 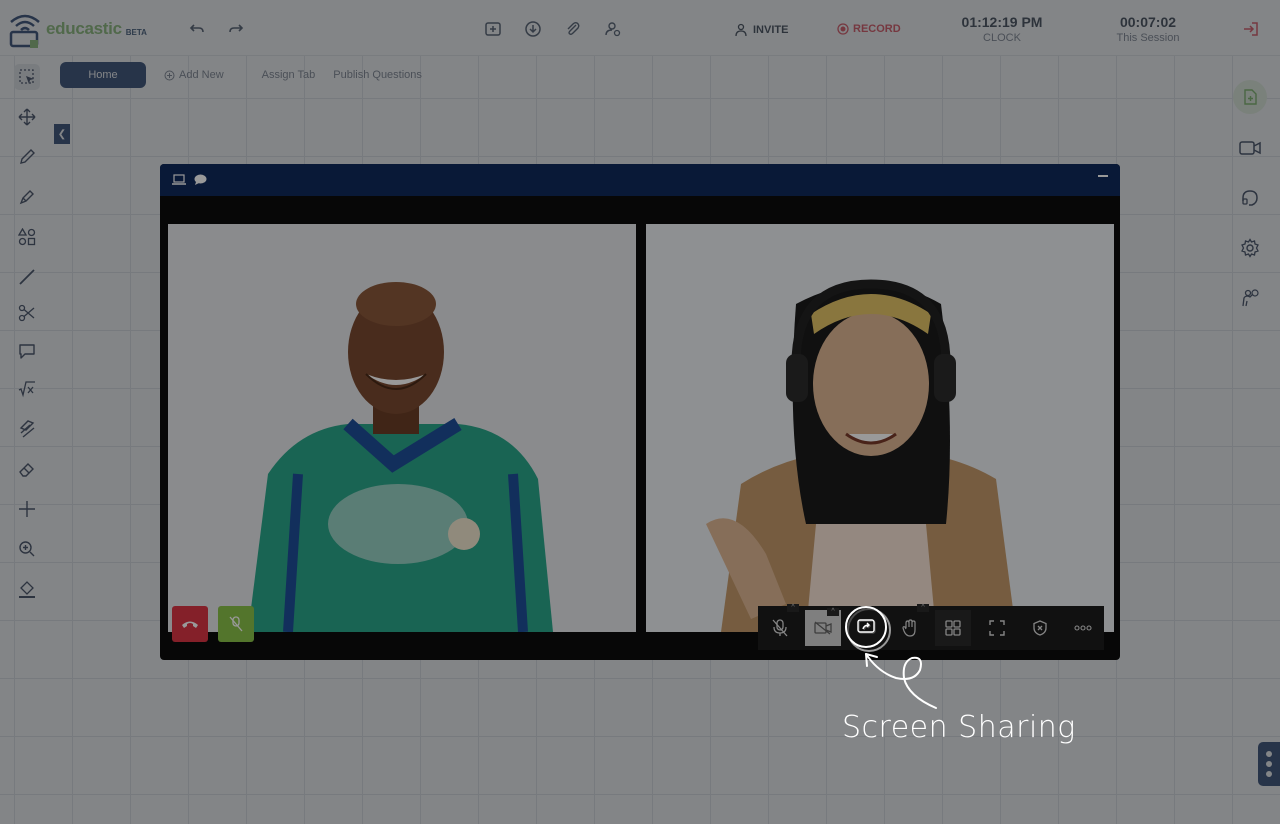 I want to click on add-page-icon, so click(x=1250, y=97).